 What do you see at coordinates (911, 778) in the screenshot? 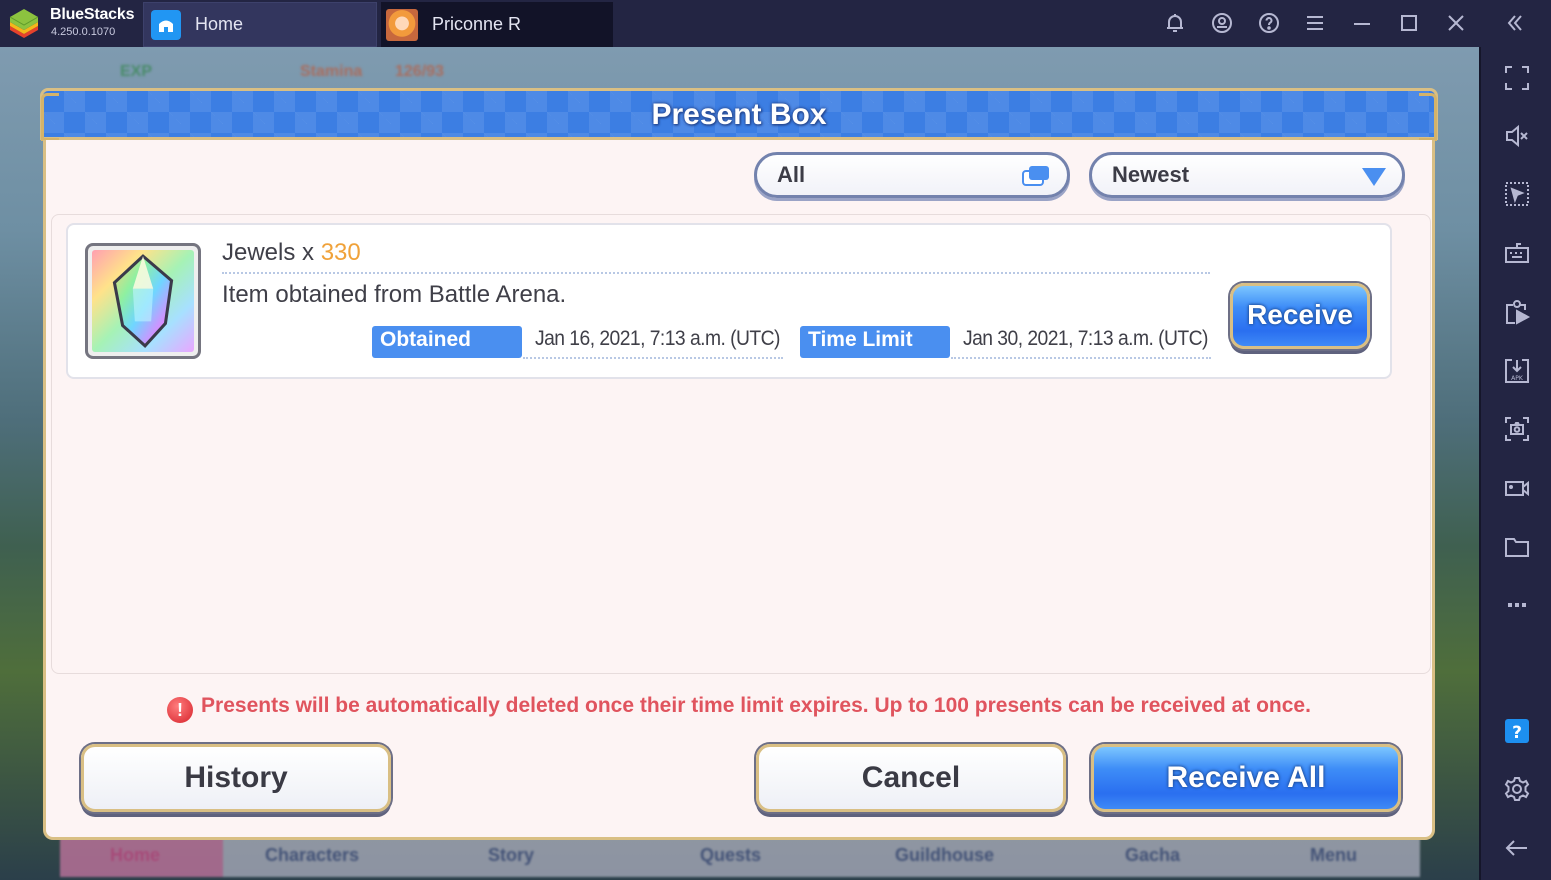
I see `cancel-button: Cancel` at bounding box center [911, 778].